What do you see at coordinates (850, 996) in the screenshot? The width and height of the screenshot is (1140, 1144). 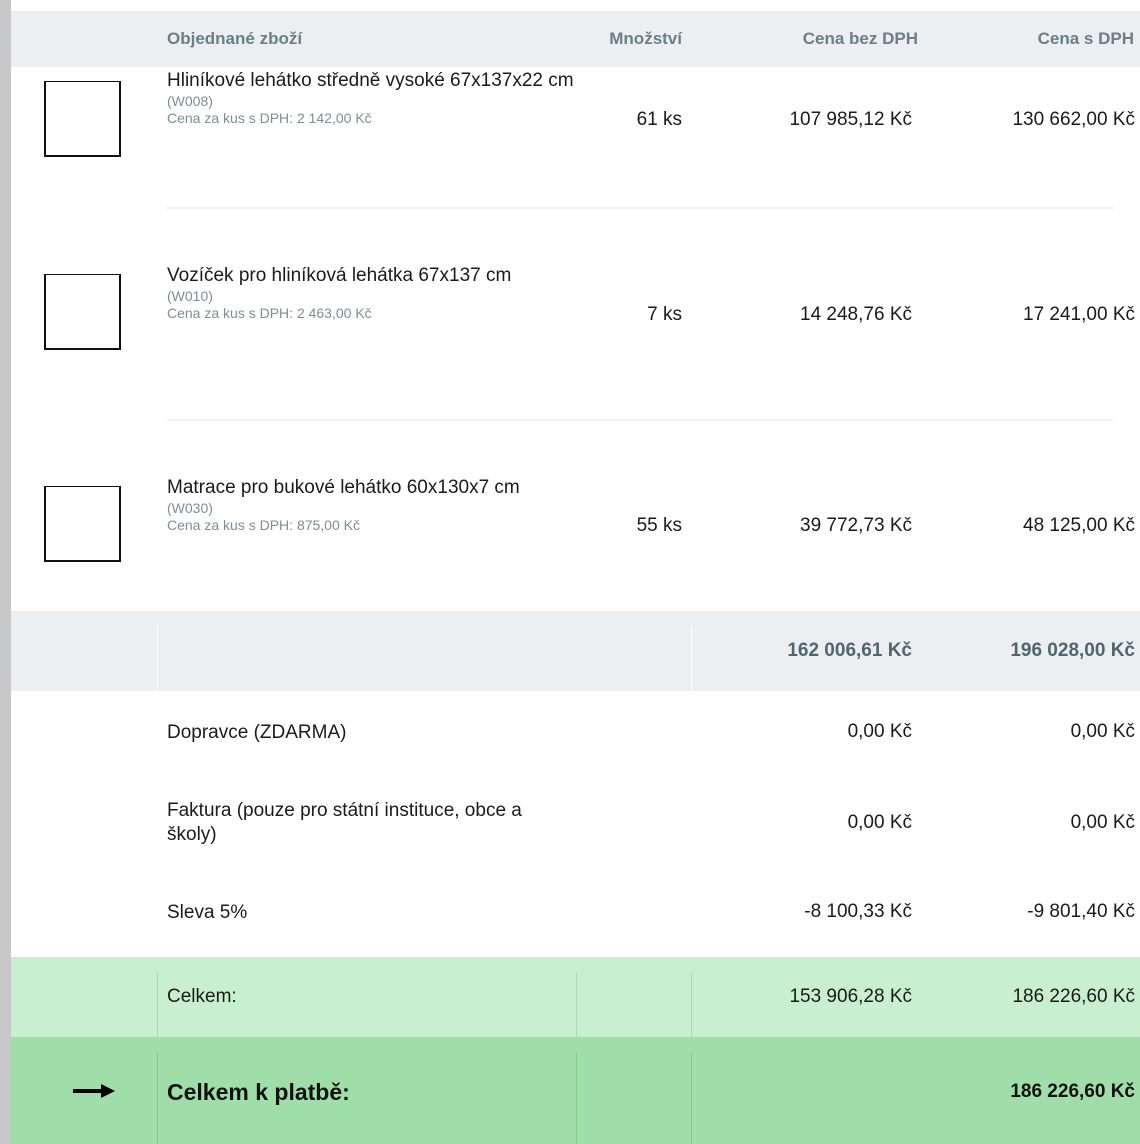 I see `total-price-net: 153 906,28 Kč` at bounding box center [850, 996].